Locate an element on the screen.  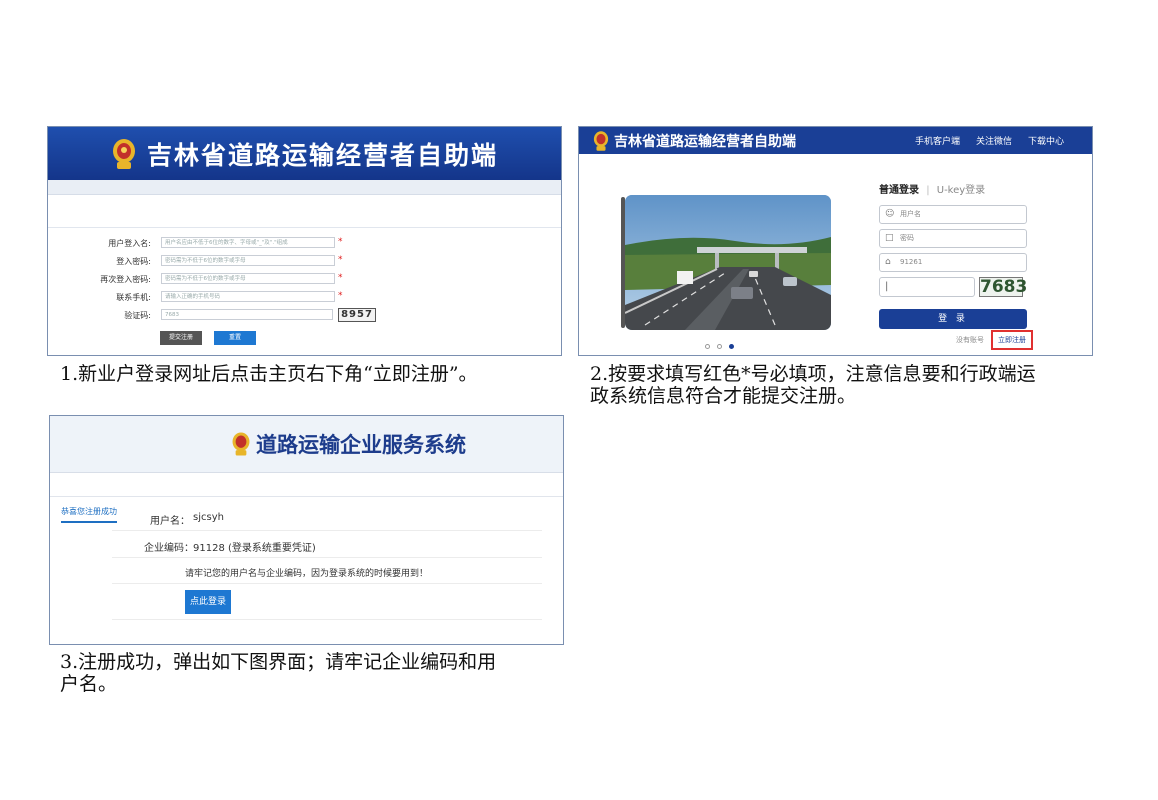
username-placeholder: 用户名 is located at coordinates (910, 214).